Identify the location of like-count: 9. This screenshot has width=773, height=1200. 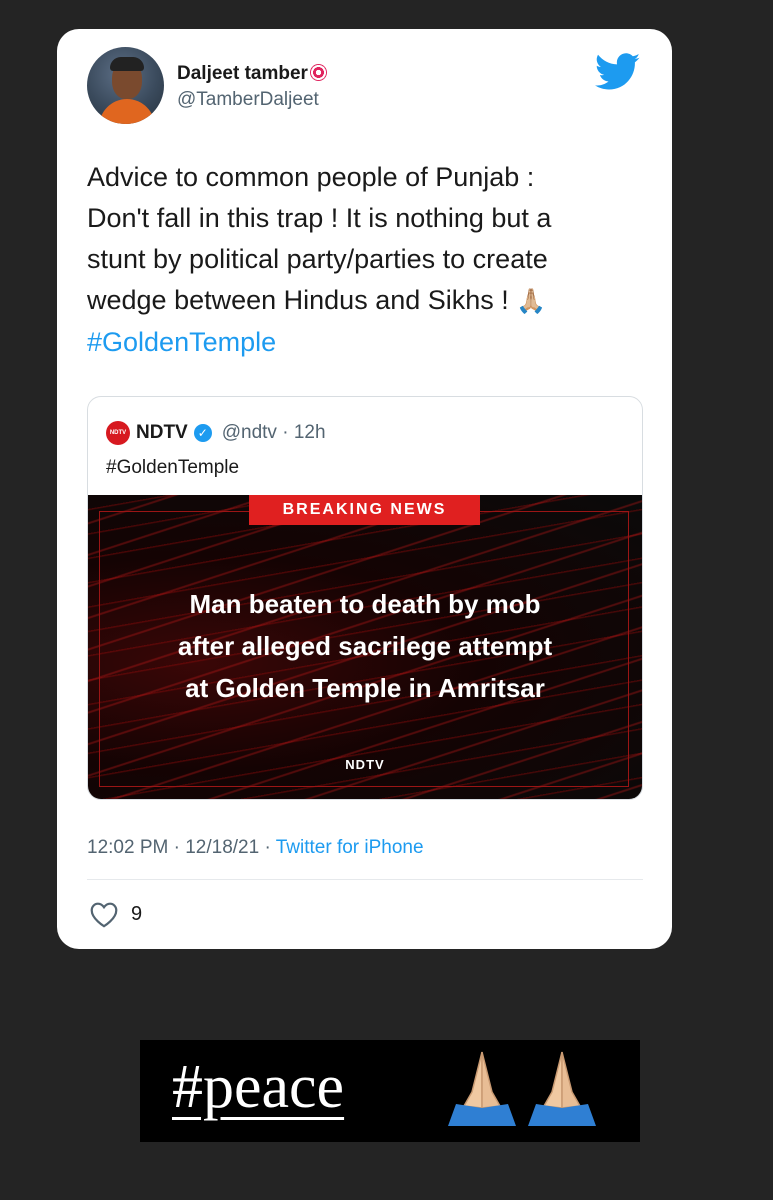
(137, 914).